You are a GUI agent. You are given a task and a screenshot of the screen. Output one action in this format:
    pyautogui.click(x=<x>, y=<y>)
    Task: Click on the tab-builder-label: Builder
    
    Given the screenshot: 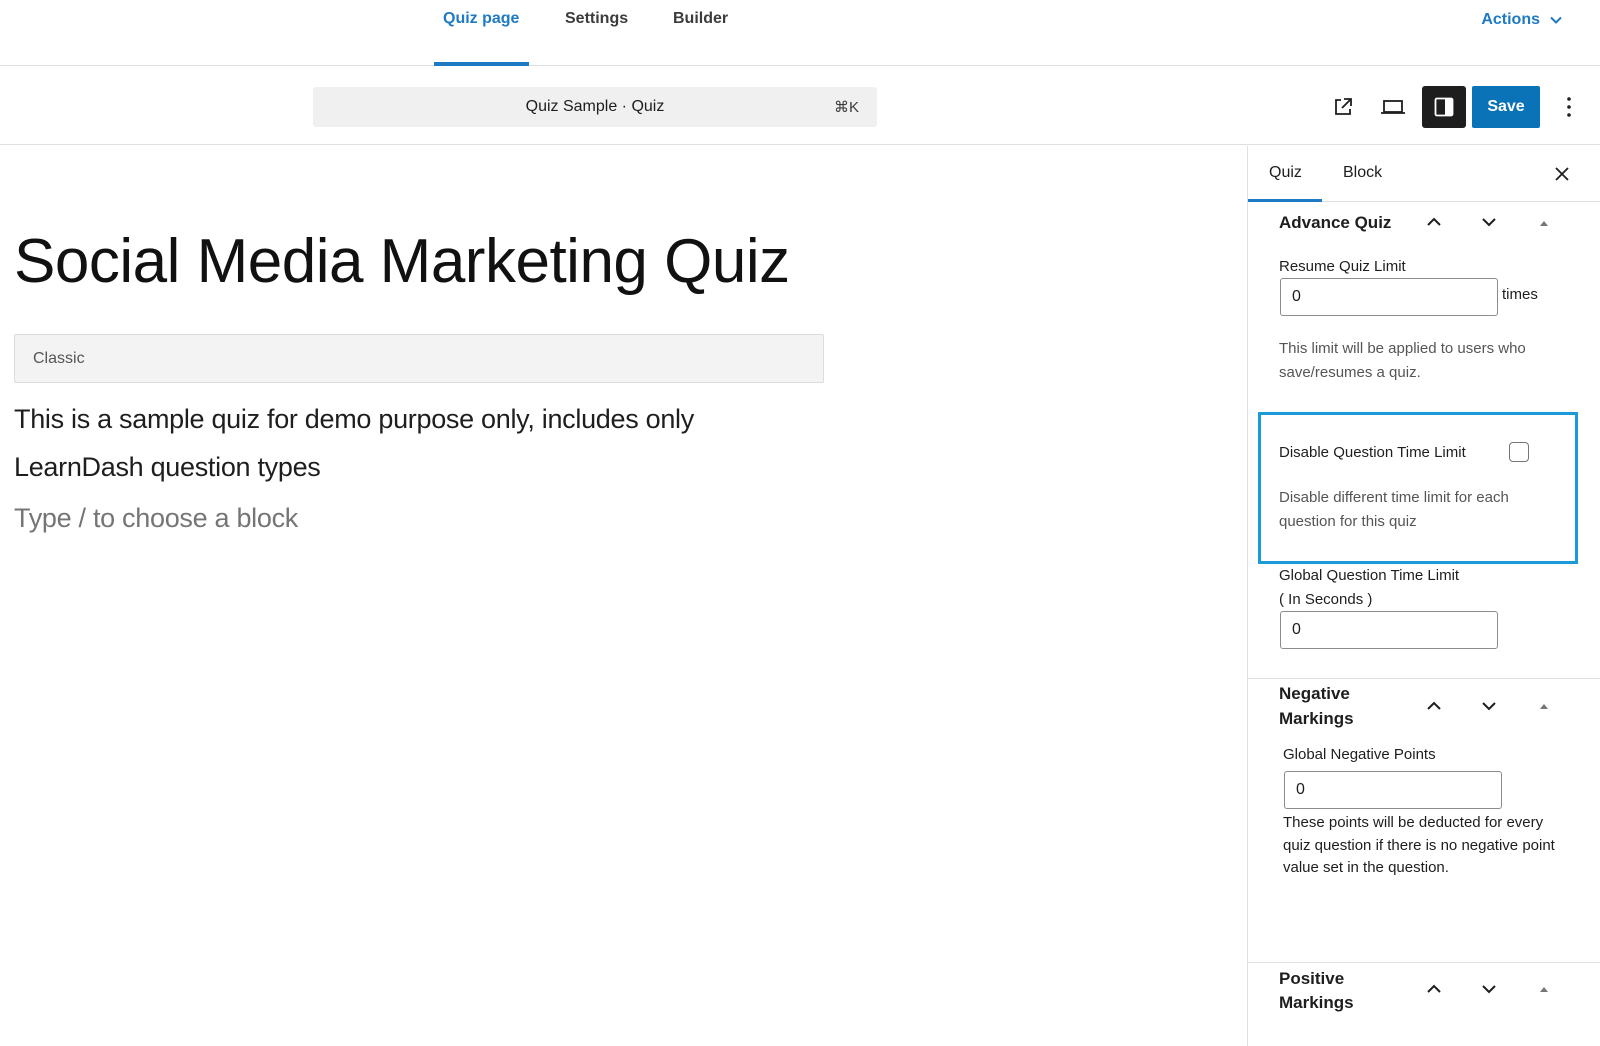 What is the action you would take?
    pyautogui.click(x=701, y=18)
    